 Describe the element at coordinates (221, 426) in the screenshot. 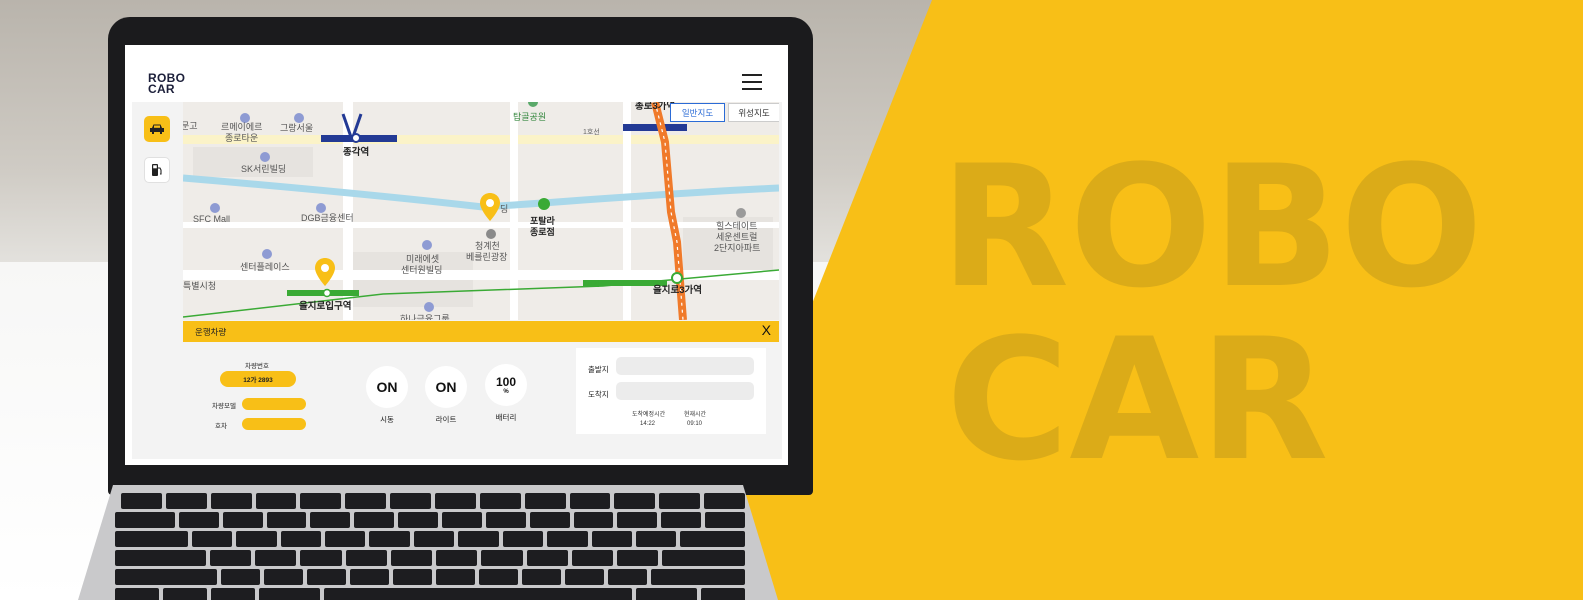

I see `class-label: 호차` at that location.